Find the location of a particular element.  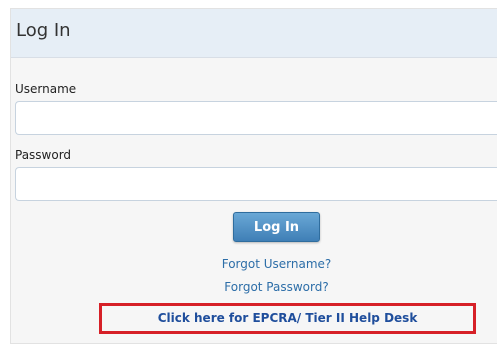

helpdesk-link: Click here for EPCRA/ Tier II Help Desk is located at coordinates (287, 318).